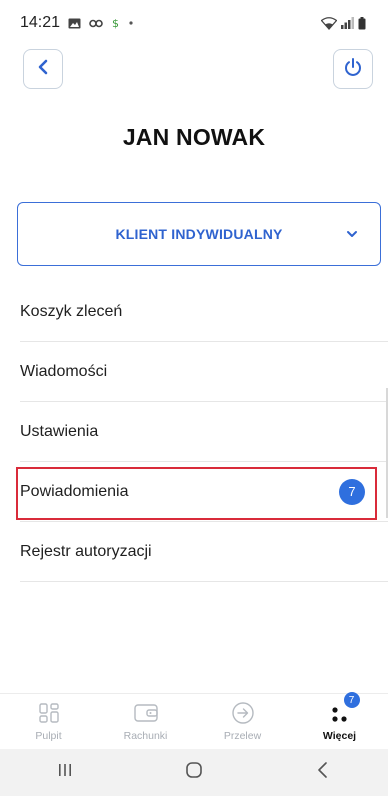 This screenshot has height=796, width=388. I want to click on logout-button, so click(353, 69).